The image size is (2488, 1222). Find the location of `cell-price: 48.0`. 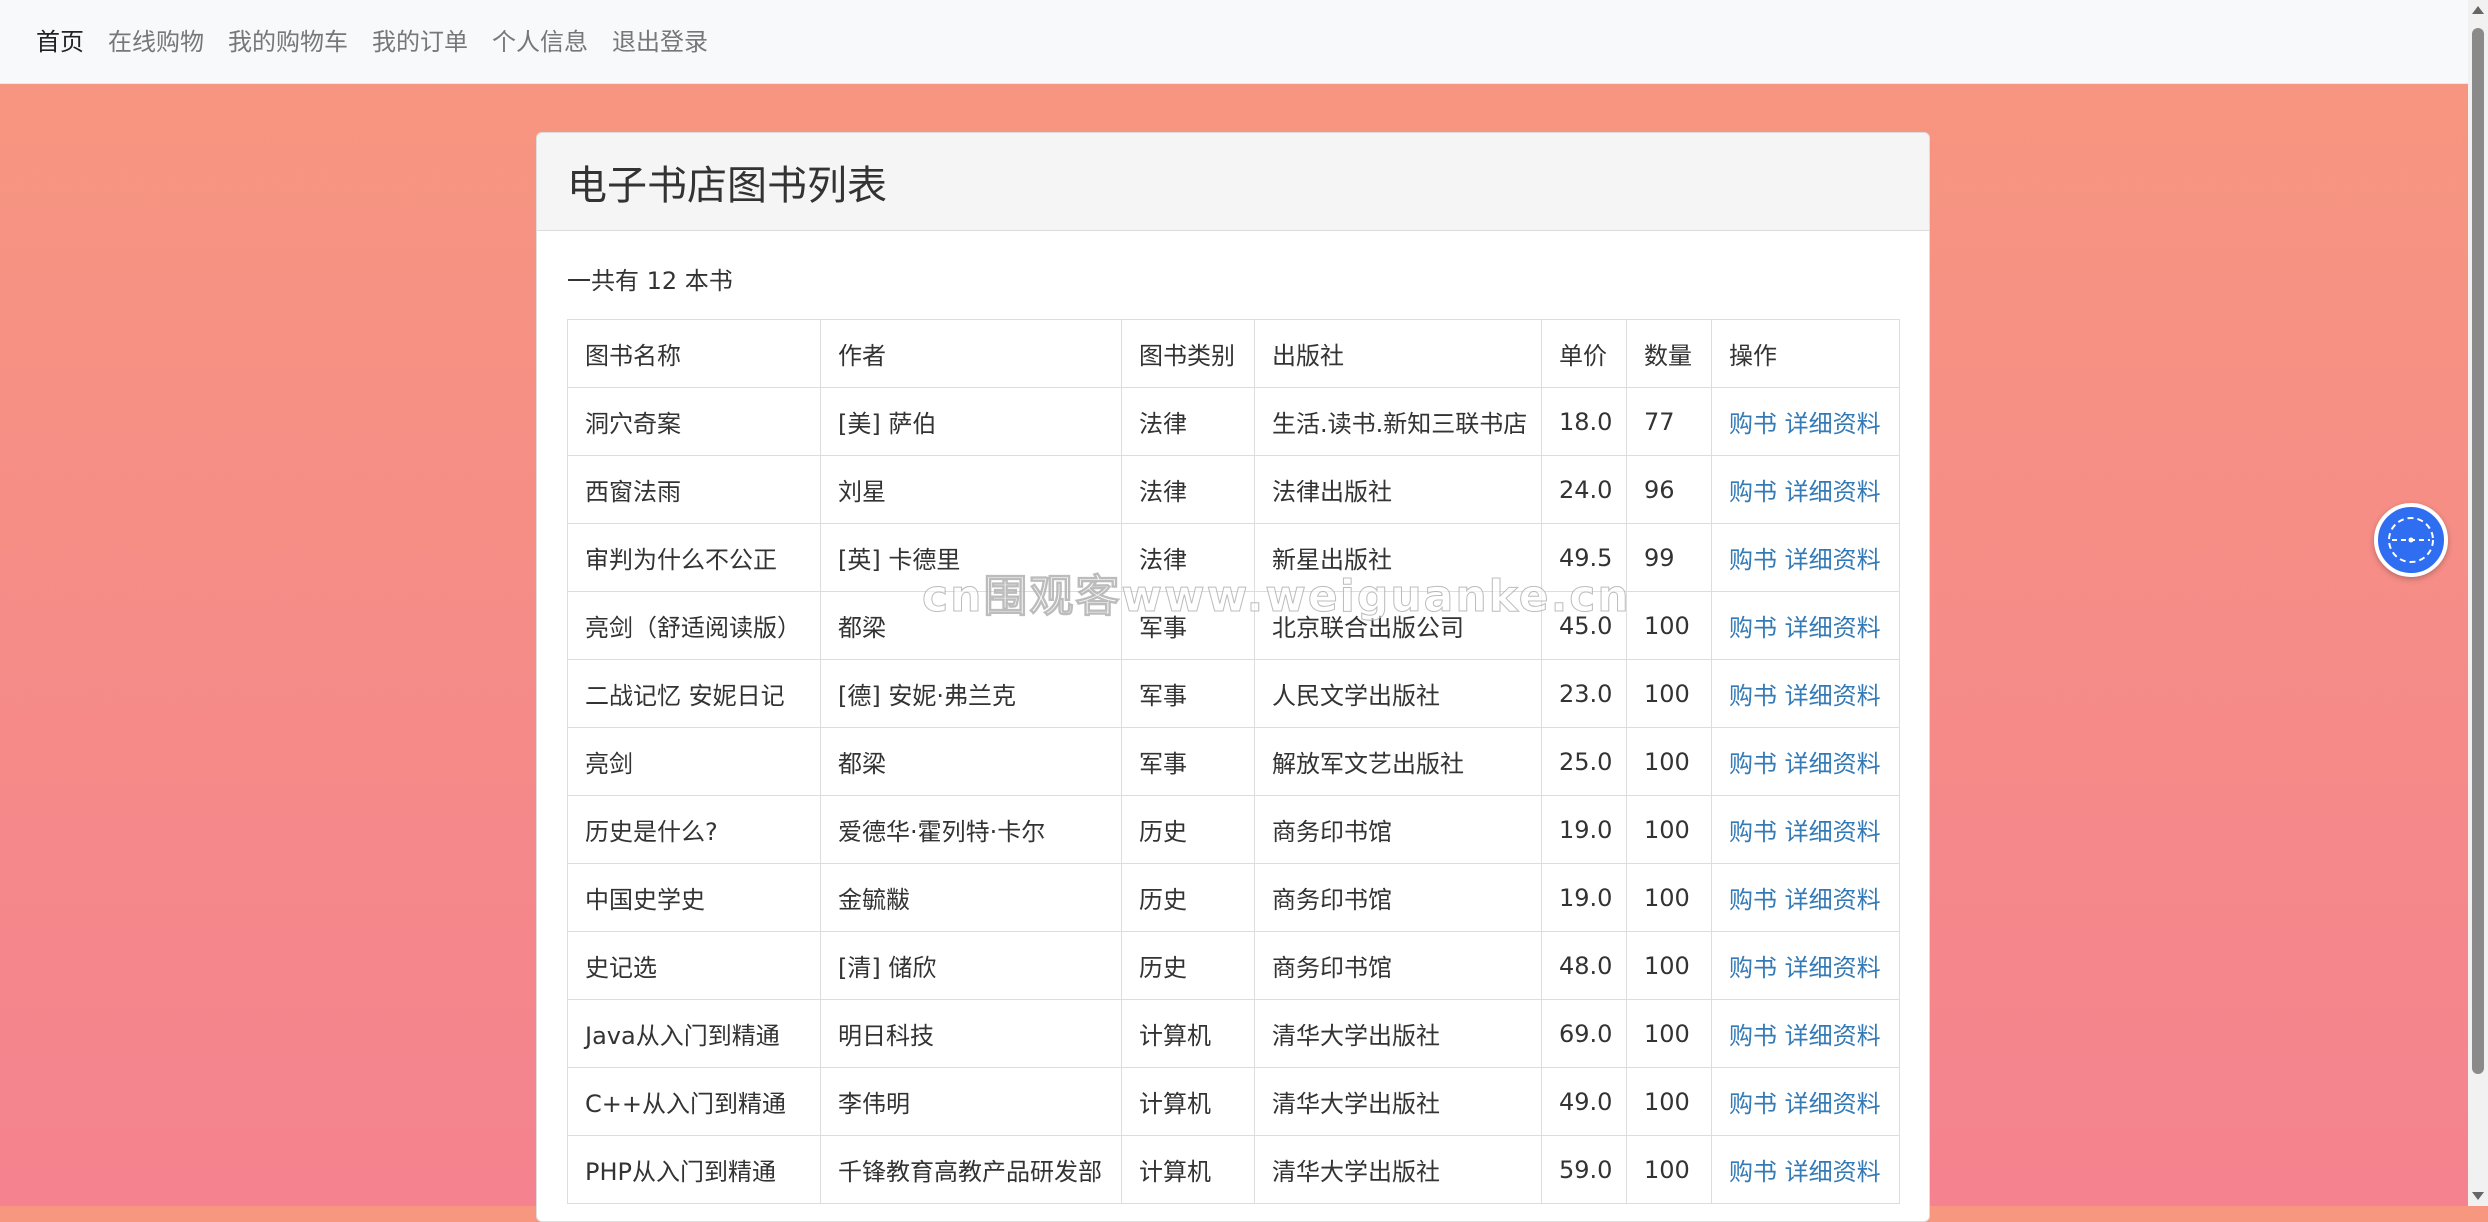

cell-price: 48.0 is located at coordinates (1584, 965).